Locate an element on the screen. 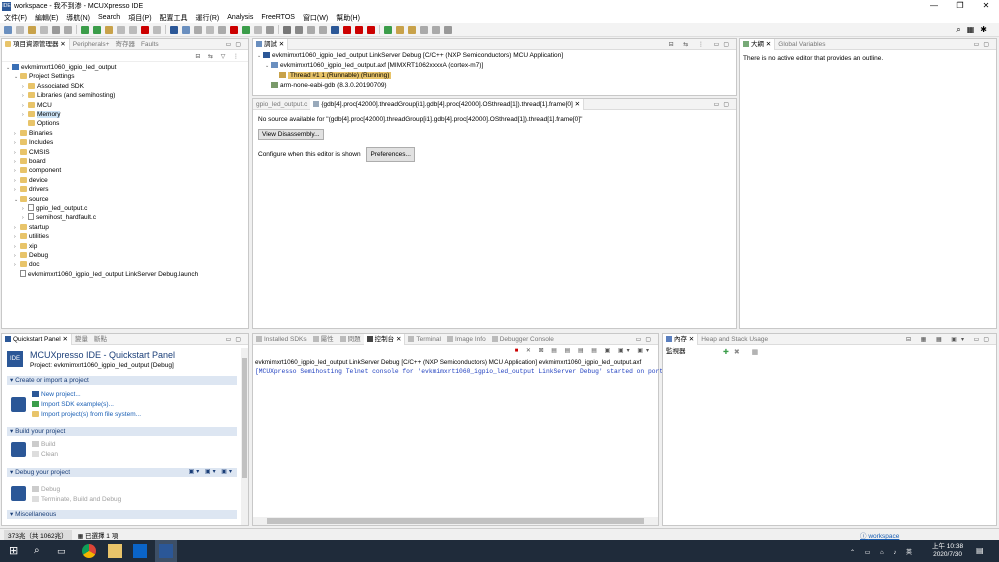 This screenshot has width=999, height=562. tab-problems: 問題 is located at coordinates (350, 339).